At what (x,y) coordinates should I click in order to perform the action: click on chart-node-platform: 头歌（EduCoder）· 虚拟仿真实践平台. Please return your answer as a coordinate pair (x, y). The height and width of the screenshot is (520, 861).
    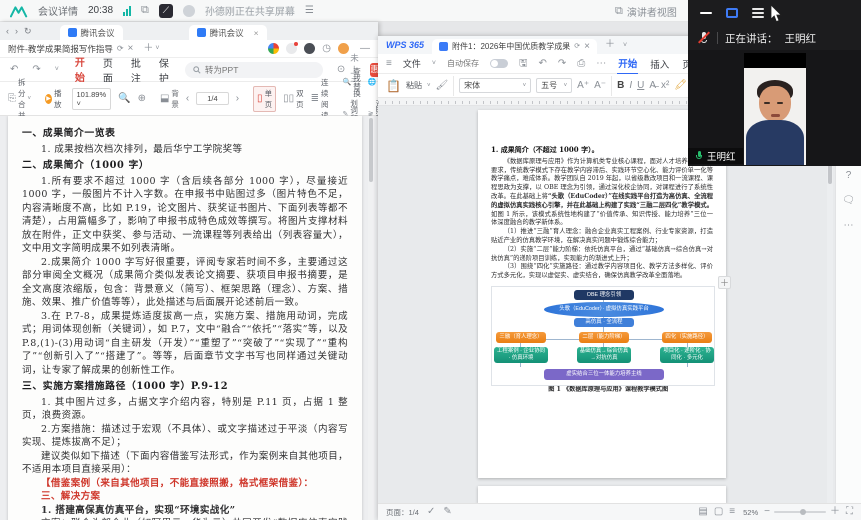
    Looking at the image, I should click on (604, 309).